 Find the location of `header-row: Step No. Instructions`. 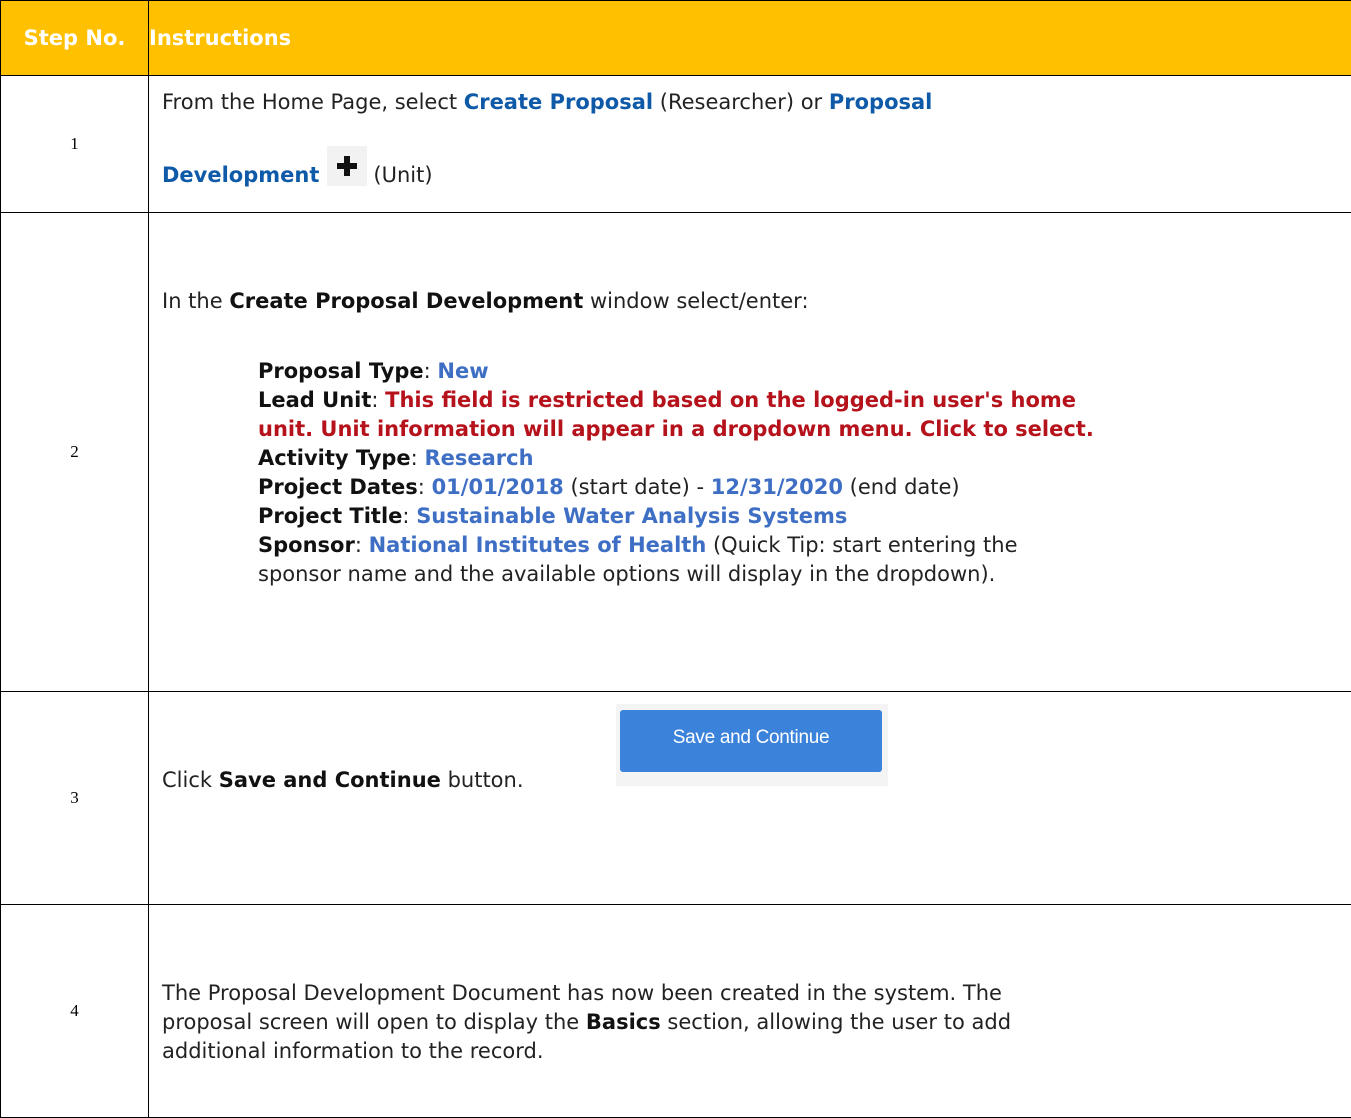

header-row: Step No. Instructions is located at coordinates (675, 38).